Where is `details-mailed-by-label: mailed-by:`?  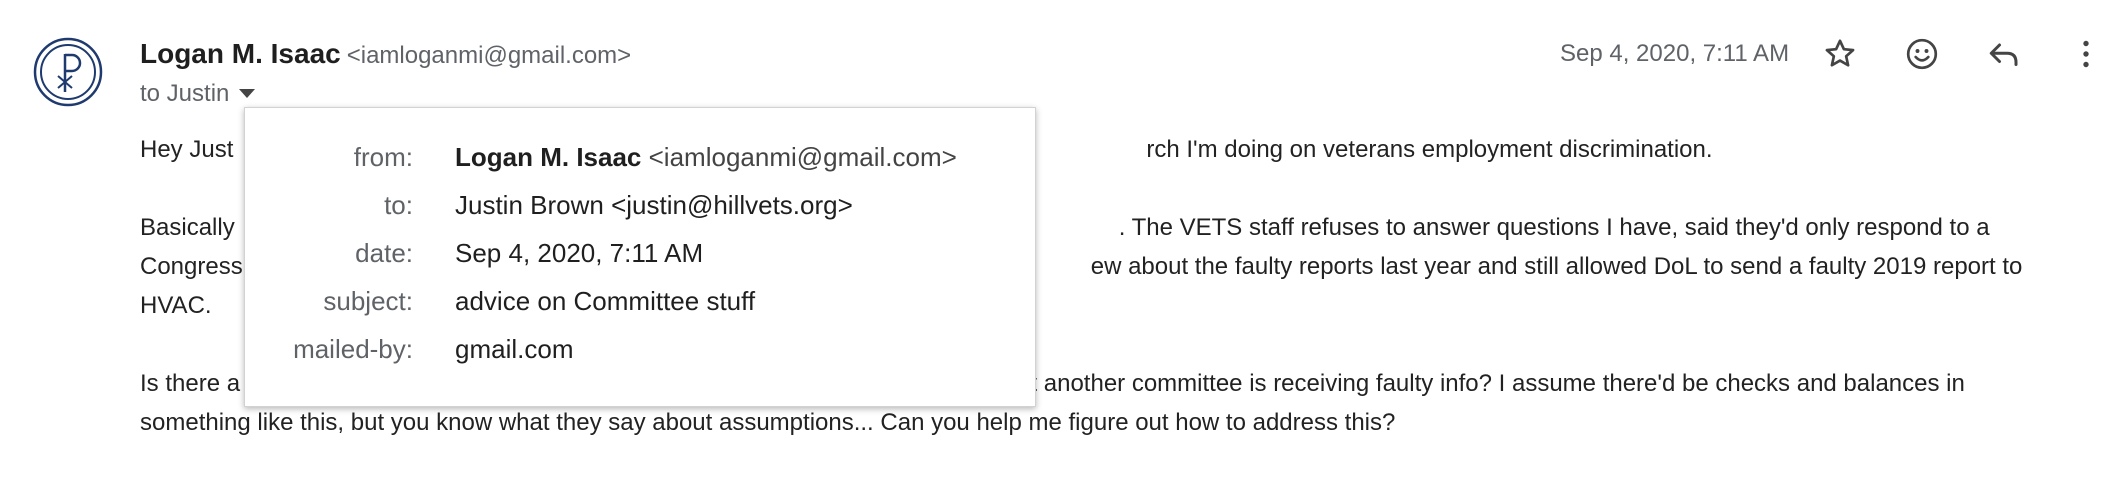 details-mailed-by-label: mailed-by: is located at coordinates (353, 349).